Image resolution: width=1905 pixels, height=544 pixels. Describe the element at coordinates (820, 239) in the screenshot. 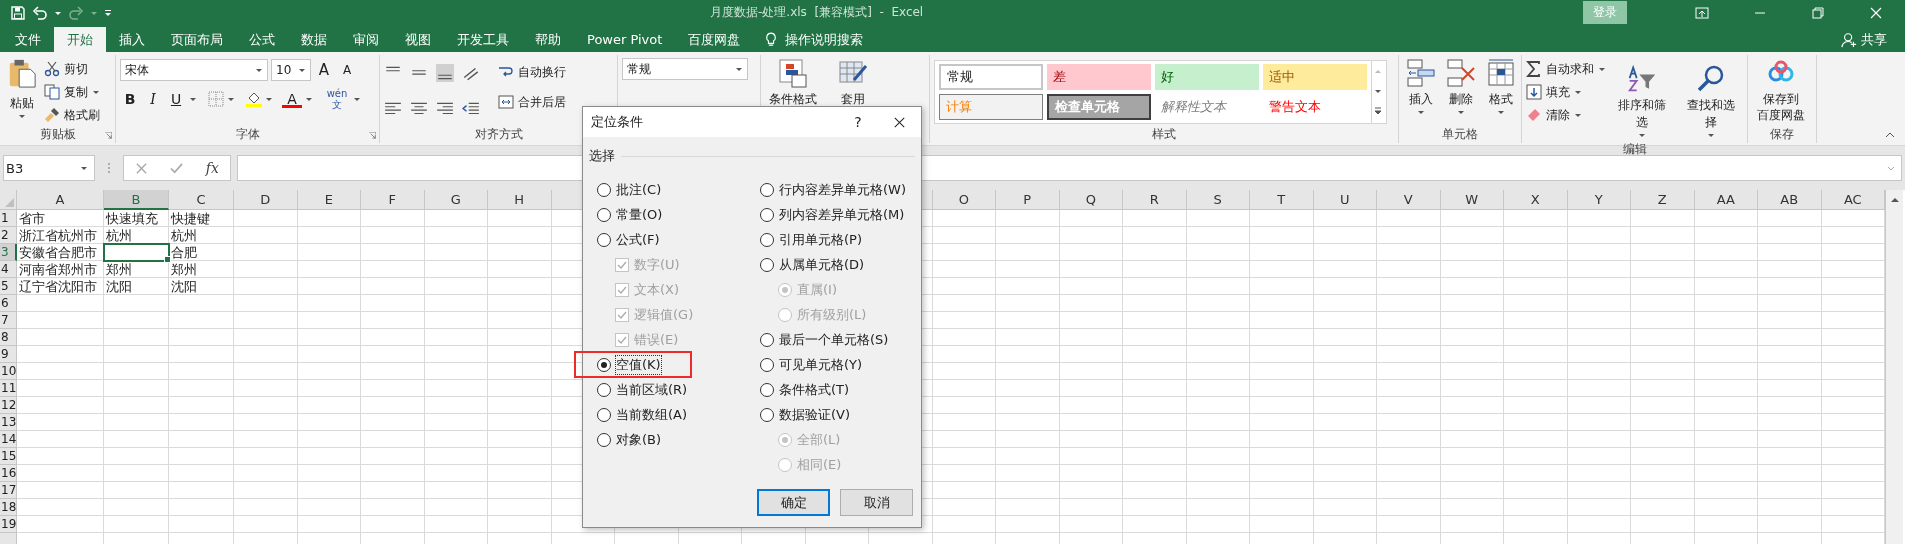

I see `option-label: 引用单元格(P)` at that location.